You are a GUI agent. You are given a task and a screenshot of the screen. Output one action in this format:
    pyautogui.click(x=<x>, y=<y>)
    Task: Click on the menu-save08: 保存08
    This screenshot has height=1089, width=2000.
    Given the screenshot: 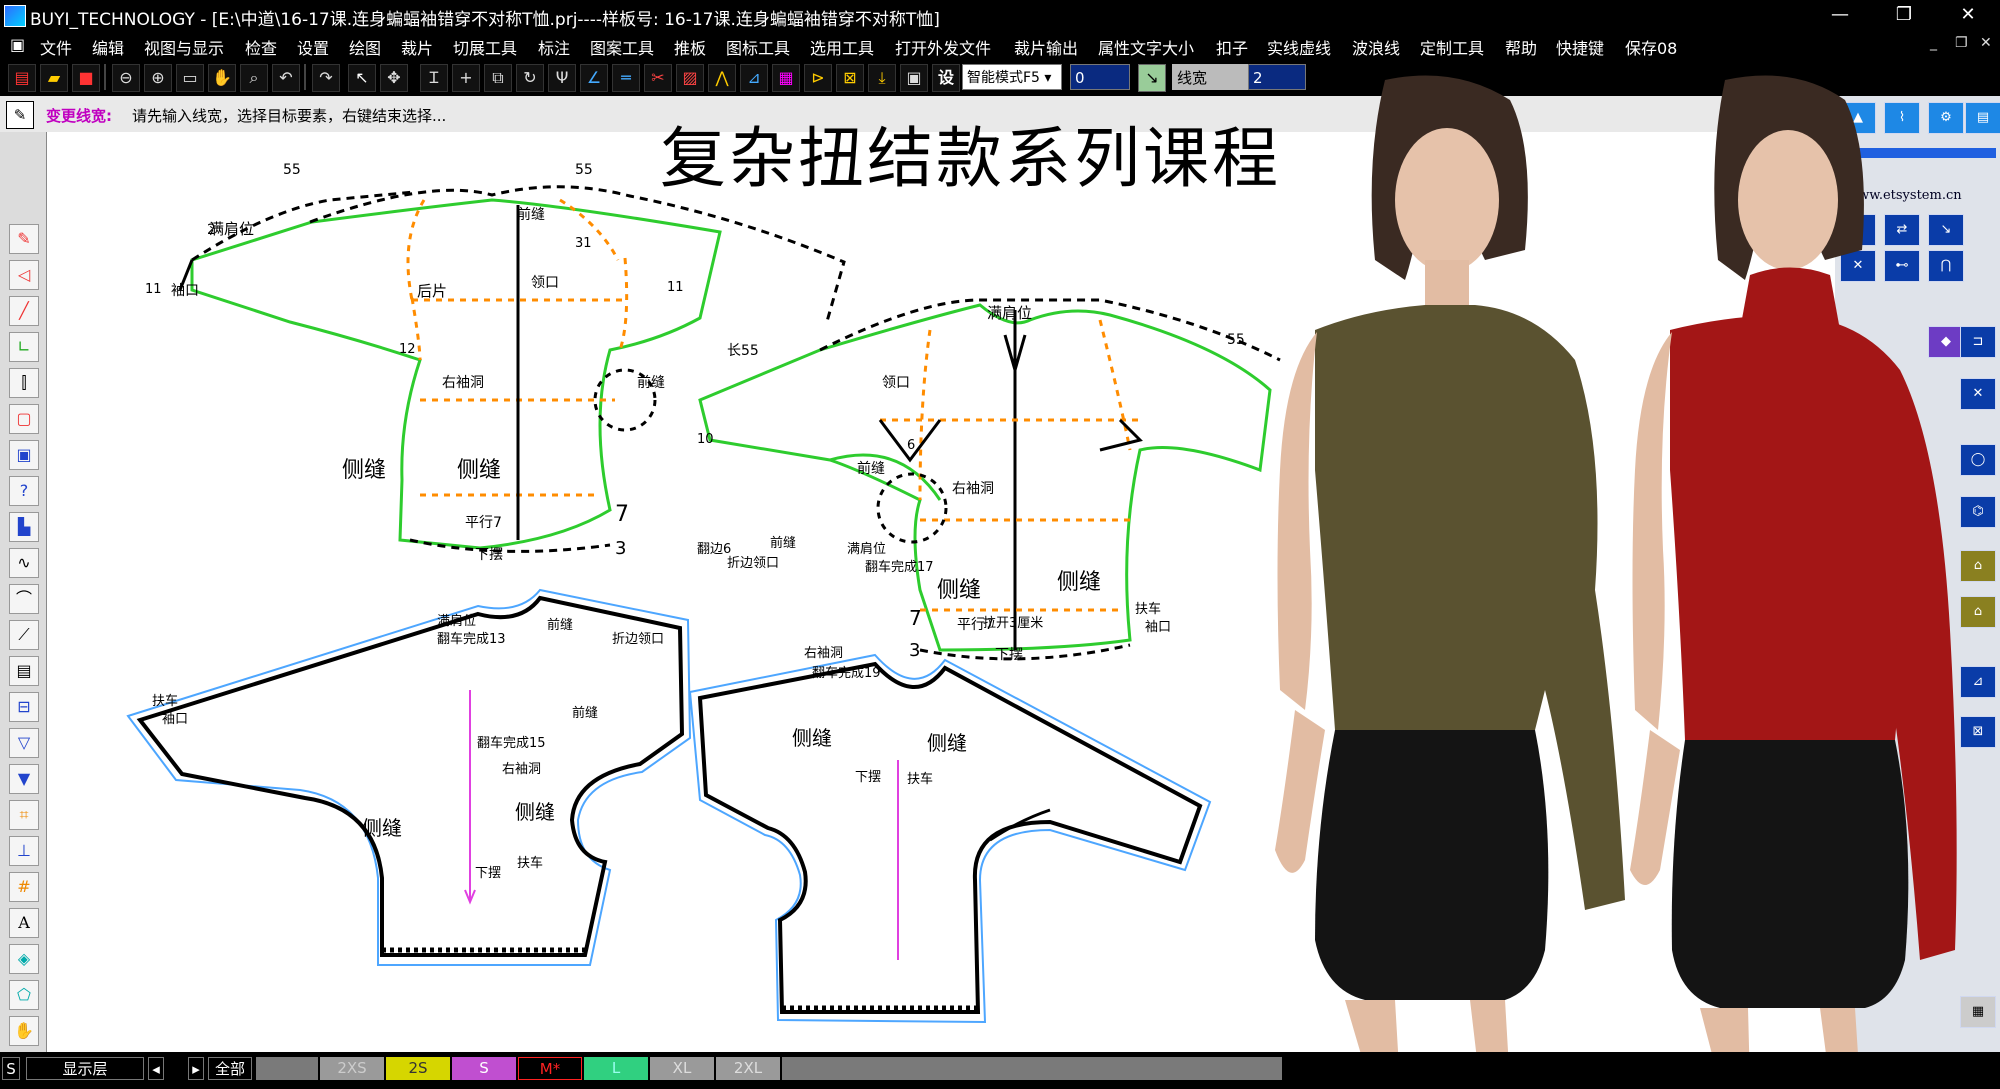 What is the action you would take?
    pyautogui.click(x=1651, y=47)
    